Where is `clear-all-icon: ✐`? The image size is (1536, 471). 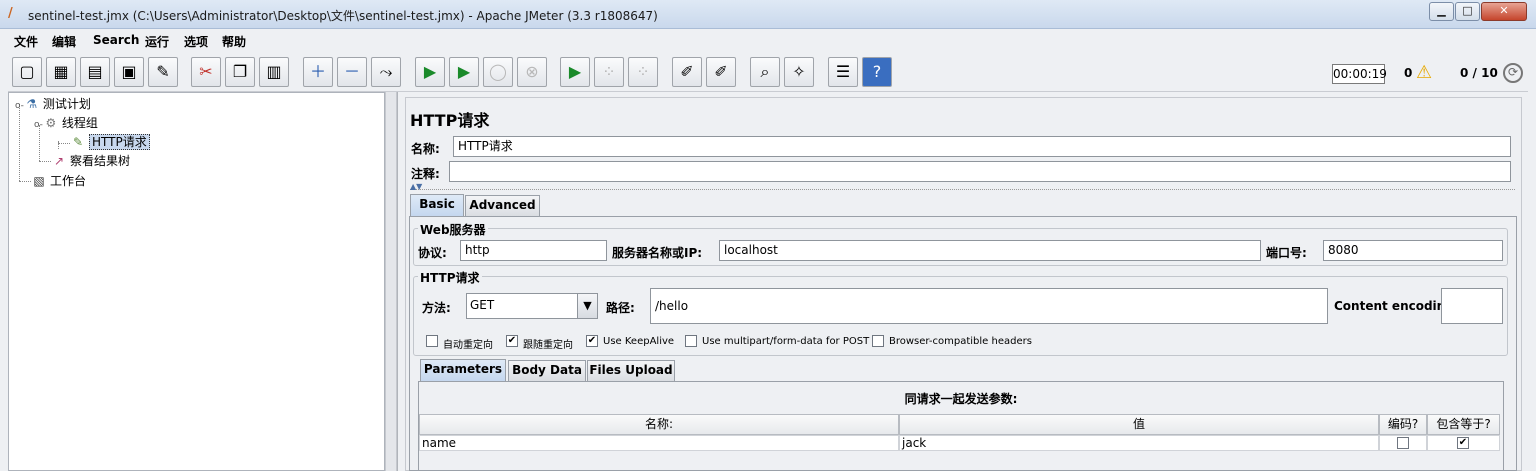 clear-all-icon: ✐ is located at coordinates (721, 71).